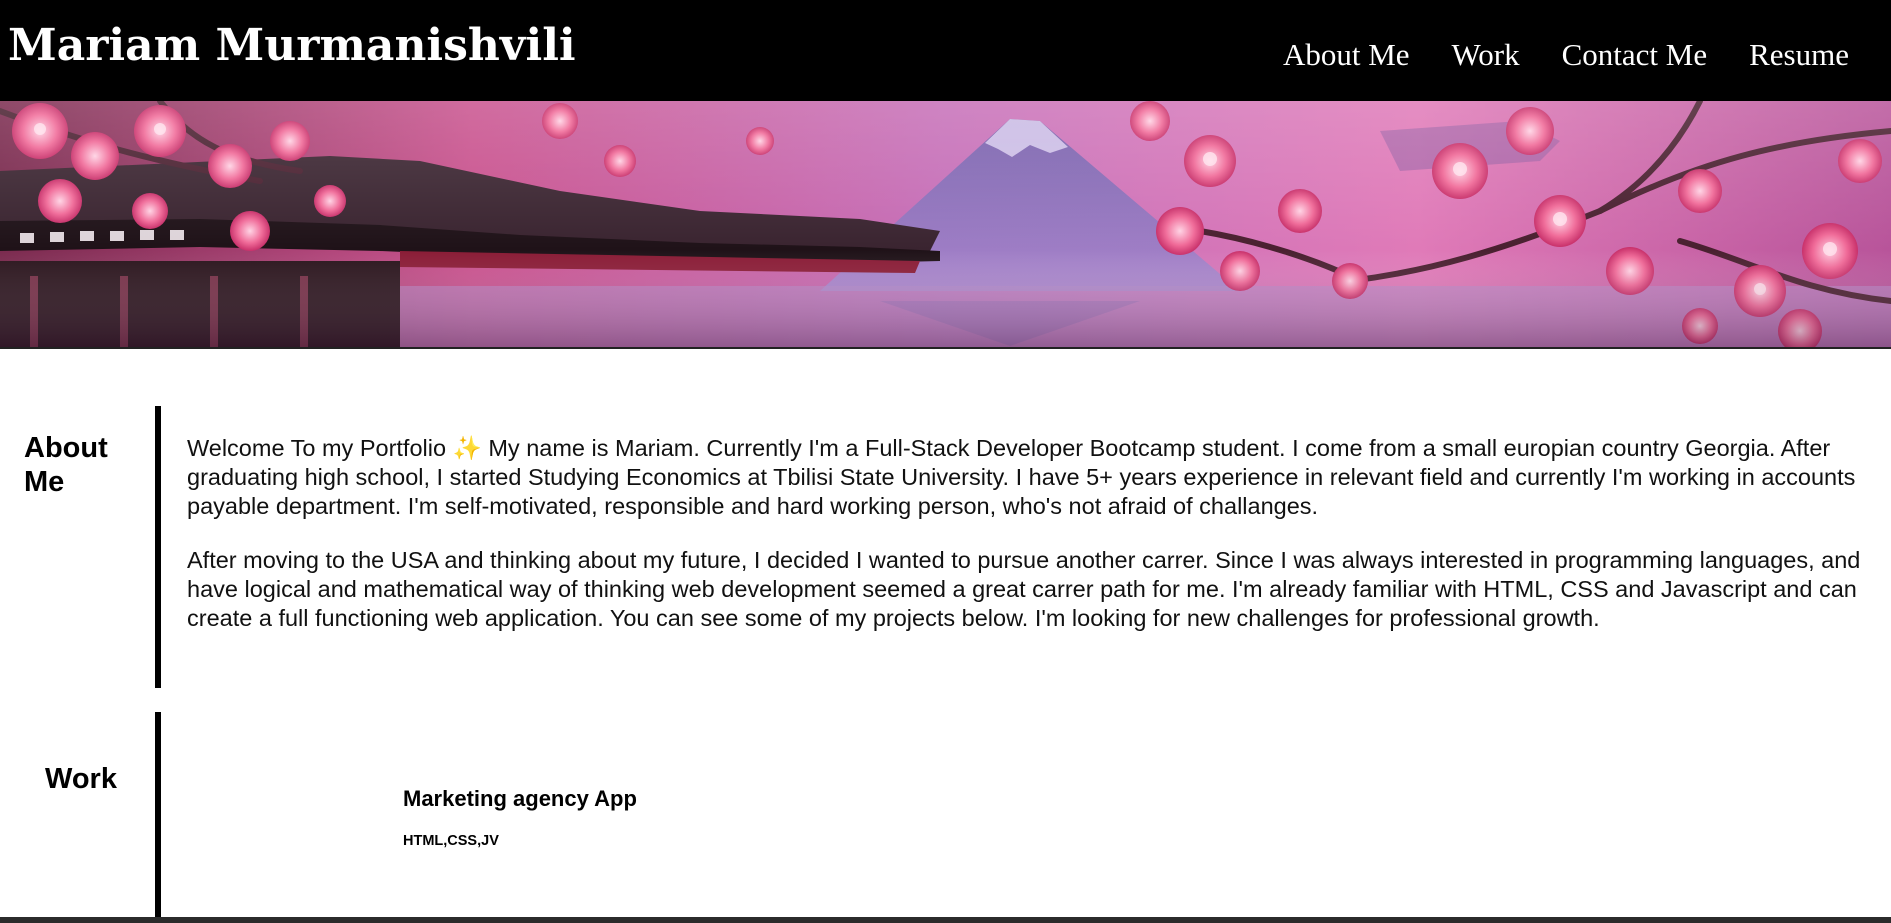 The width and height of the screenshot is (1891, 923). Describe the element at coordinates (451, 841) in the screenshot. I see `project-tech: HTML,CSS,JV` at that location.